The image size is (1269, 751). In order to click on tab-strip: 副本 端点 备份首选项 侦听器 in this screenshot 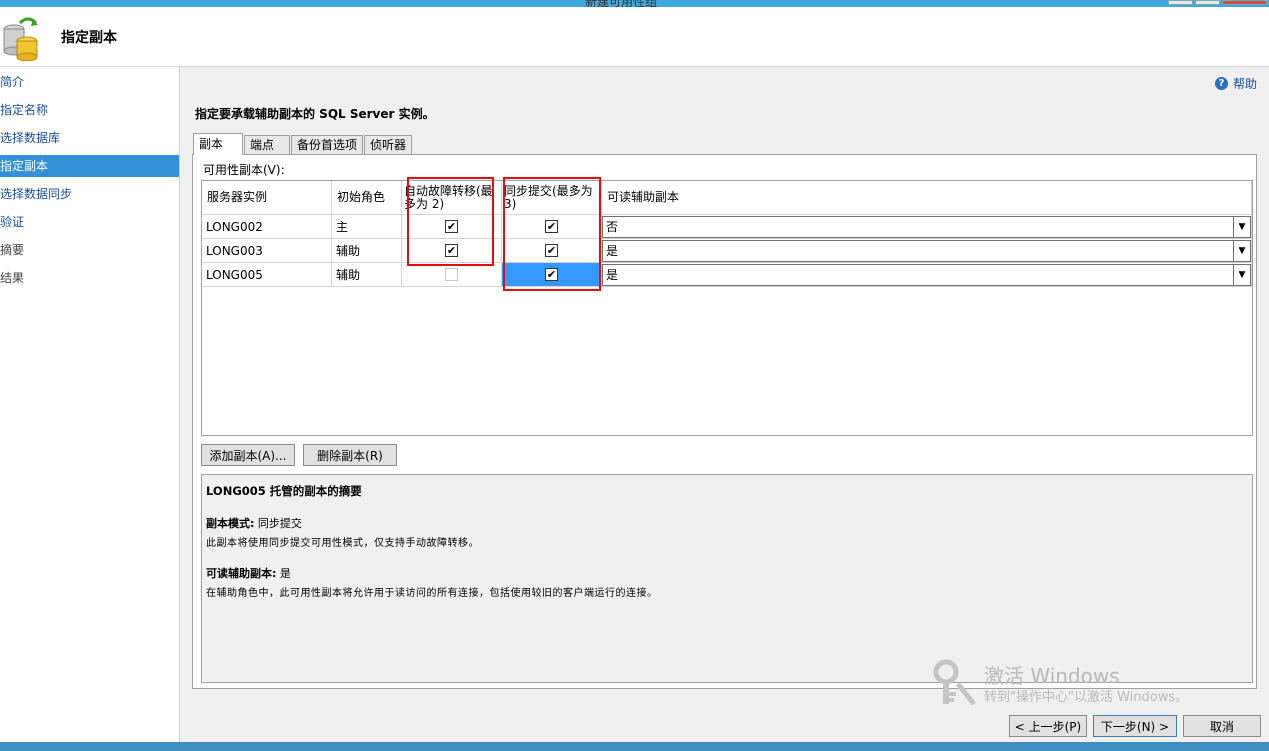, I will do `click(303, 144)`.